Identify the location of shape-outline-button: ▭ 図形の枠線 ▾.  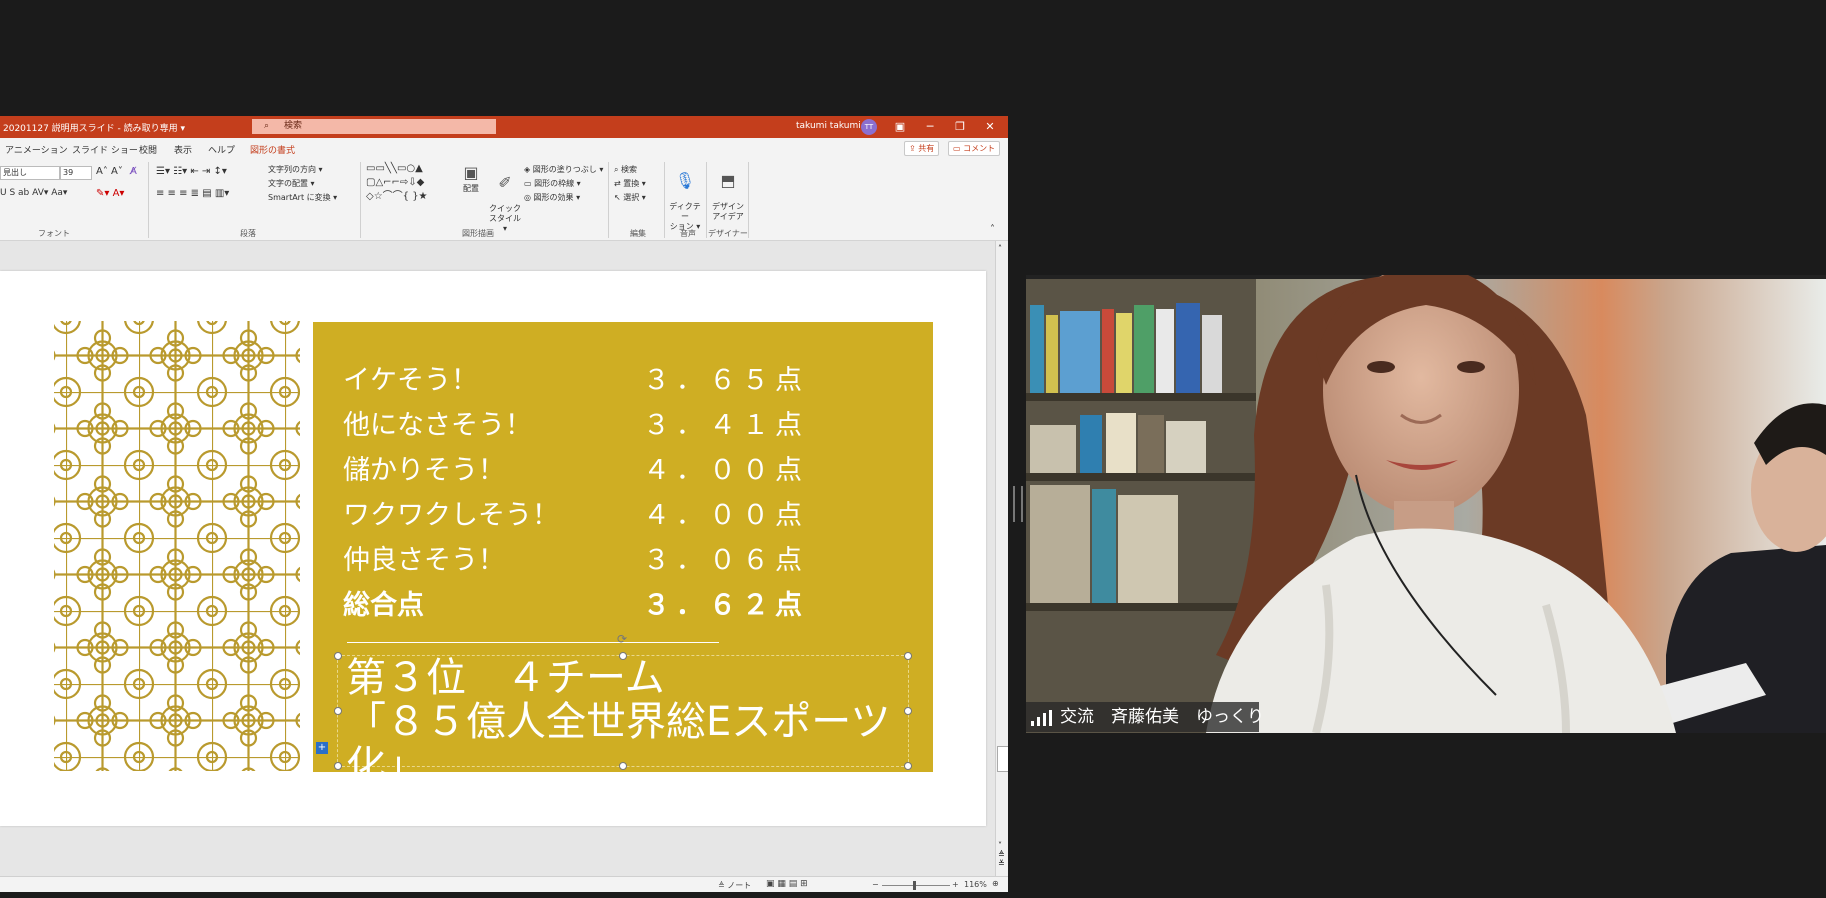
(552, 183).